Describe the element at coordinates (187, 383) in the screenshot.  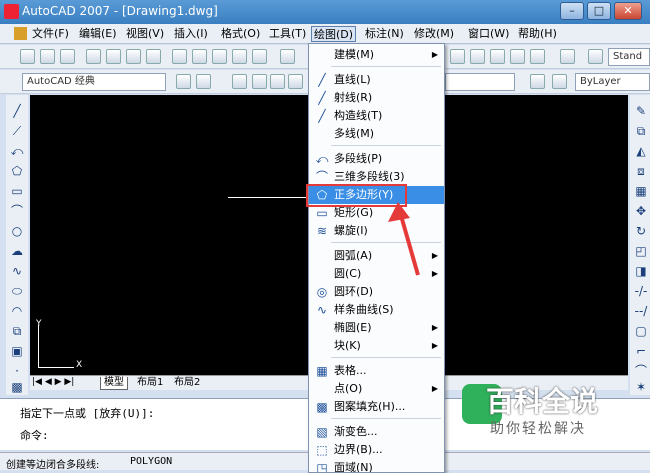
I see `tab-layout2: 布局2` at that location.